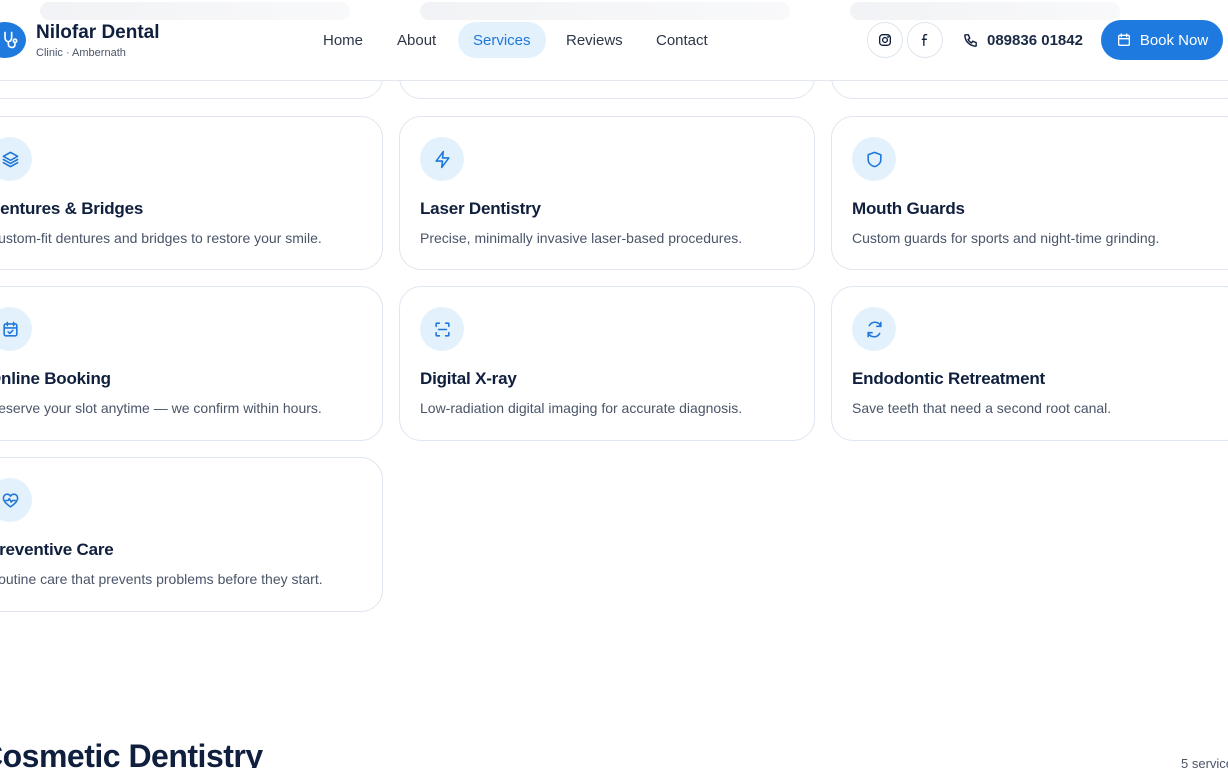  I want to click on instagram-icon, so click(885, 40).